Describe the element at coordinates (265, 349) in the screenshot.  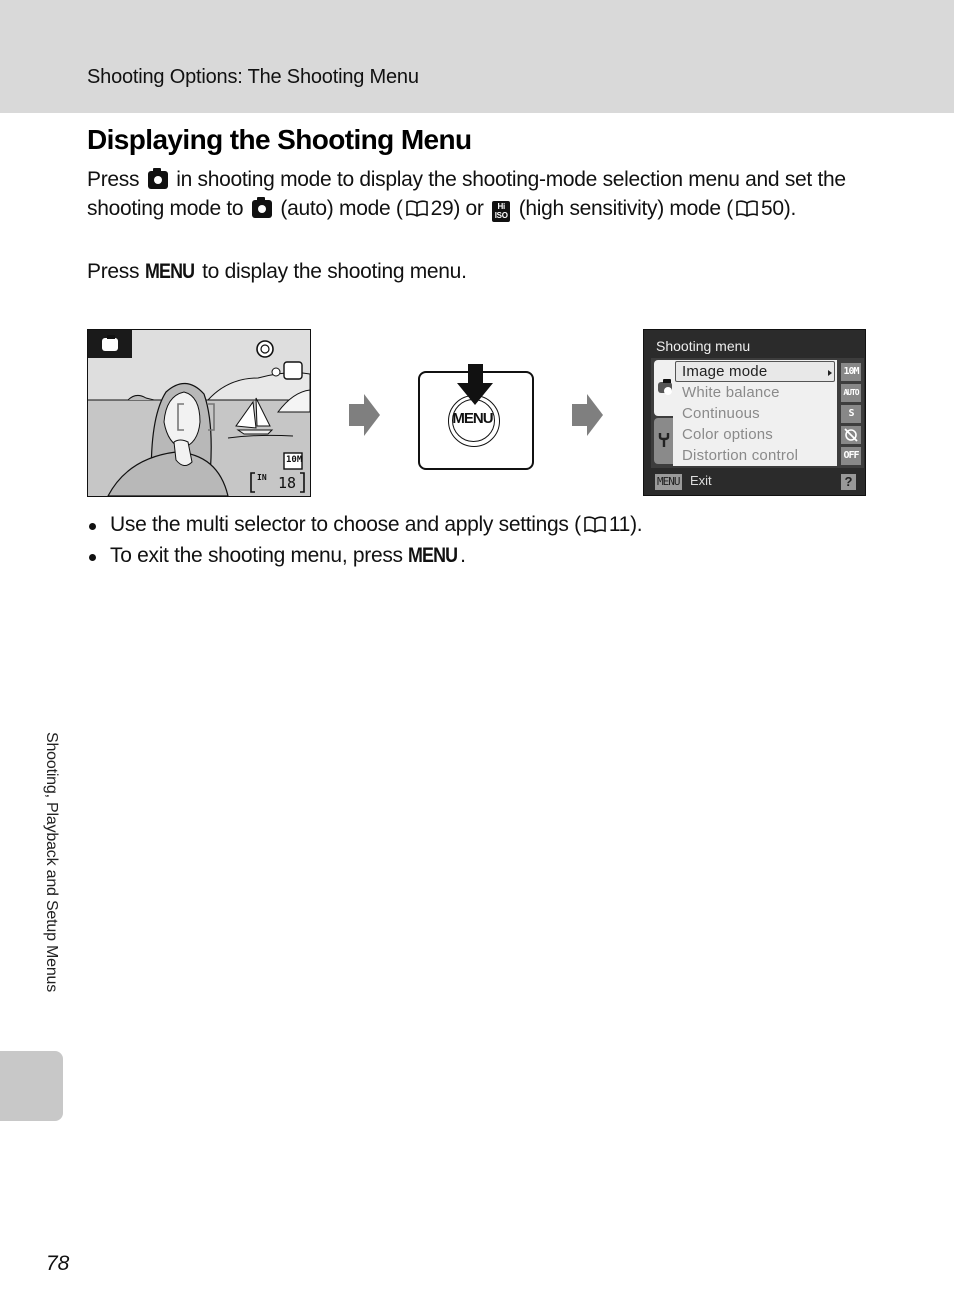
I see `vibration-reduction-icon` at that location.